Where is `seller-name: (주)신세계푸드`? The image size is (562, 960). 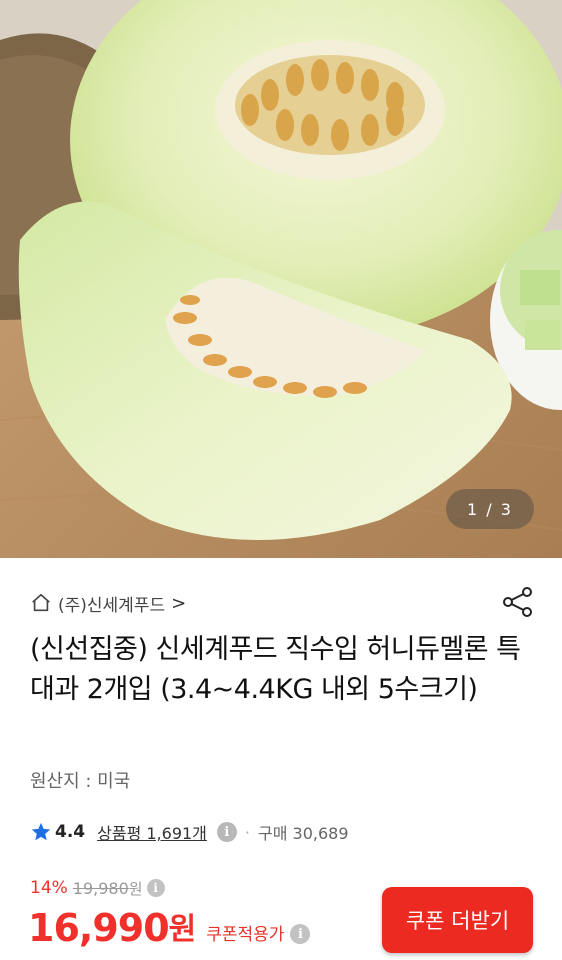
seller-name: (주)신세계푸드 is located at coordinates (112, 605).